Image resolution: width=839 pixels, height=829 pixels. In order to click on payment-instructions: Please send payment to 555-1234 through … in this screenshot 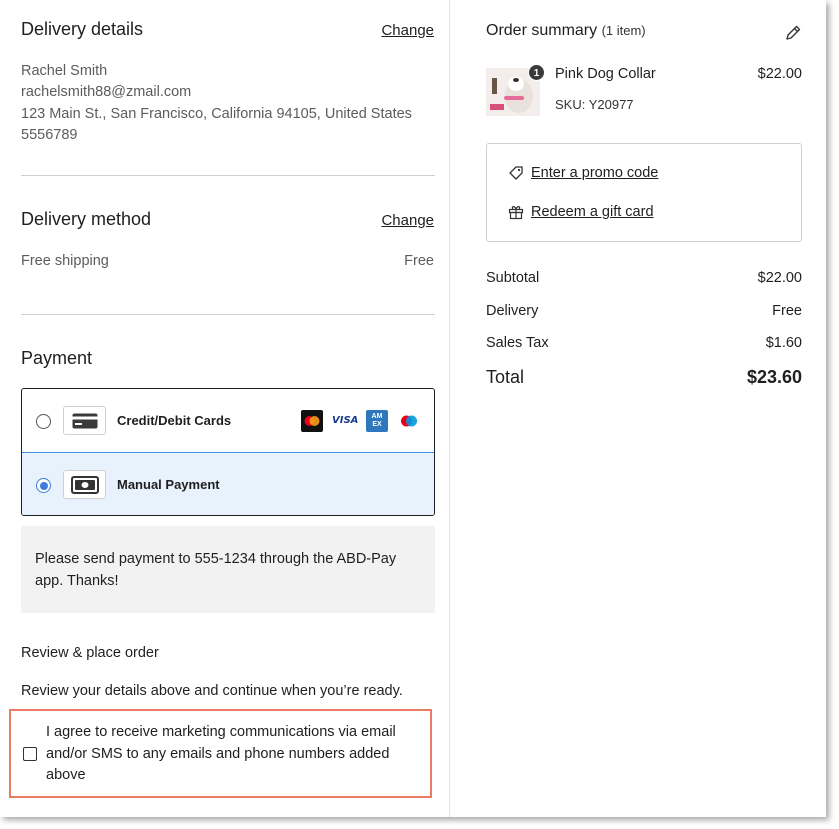, I will do `click(228, 569)`.